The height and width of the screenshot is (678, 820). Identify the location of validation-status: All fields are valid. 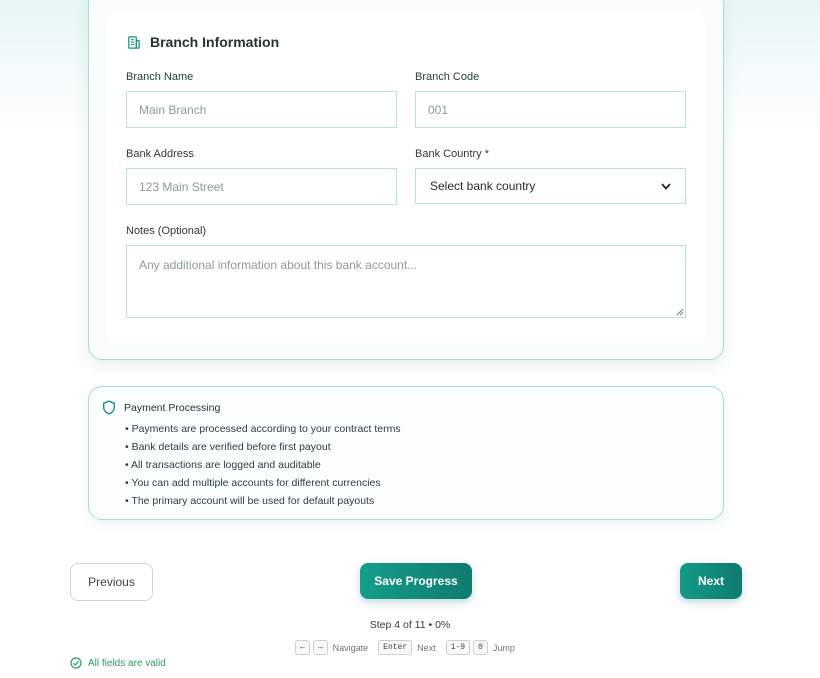
(118, 663).